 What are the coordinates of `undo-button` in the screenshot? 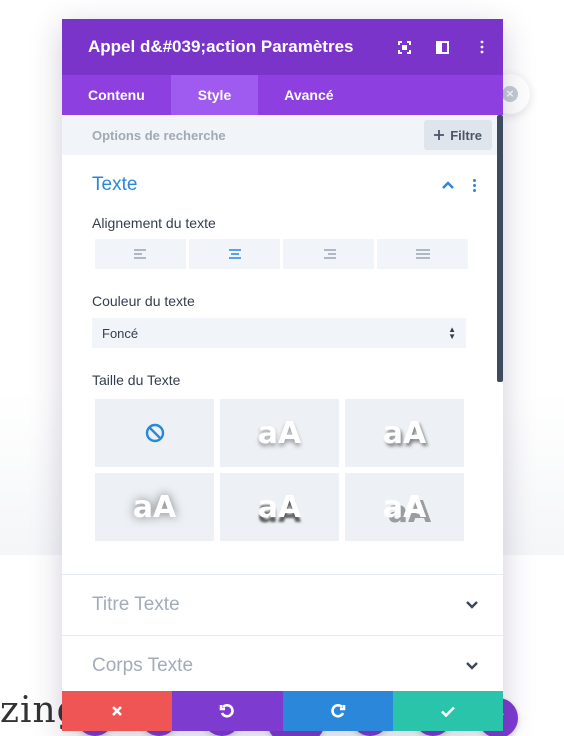 It's located at (227, 711).